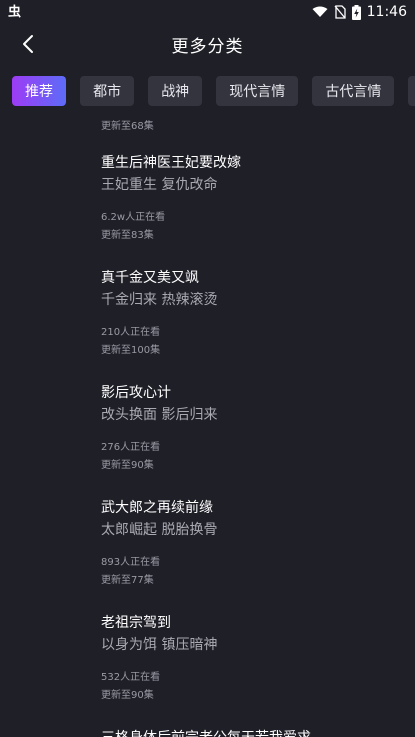 This screenshot has width=415, height=737. I want to click on item-tags: 以身为饵 镇压暗神, so click(159, 645).